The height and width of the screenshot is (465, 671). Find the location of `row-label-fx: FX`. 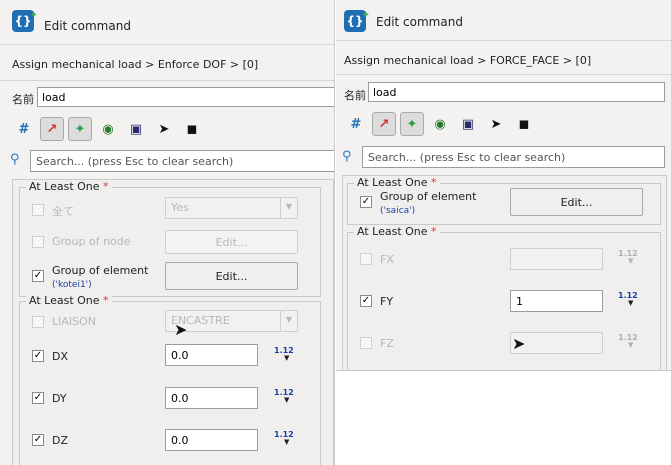

row-label-fx: FX is located at coordinates (387, 259).